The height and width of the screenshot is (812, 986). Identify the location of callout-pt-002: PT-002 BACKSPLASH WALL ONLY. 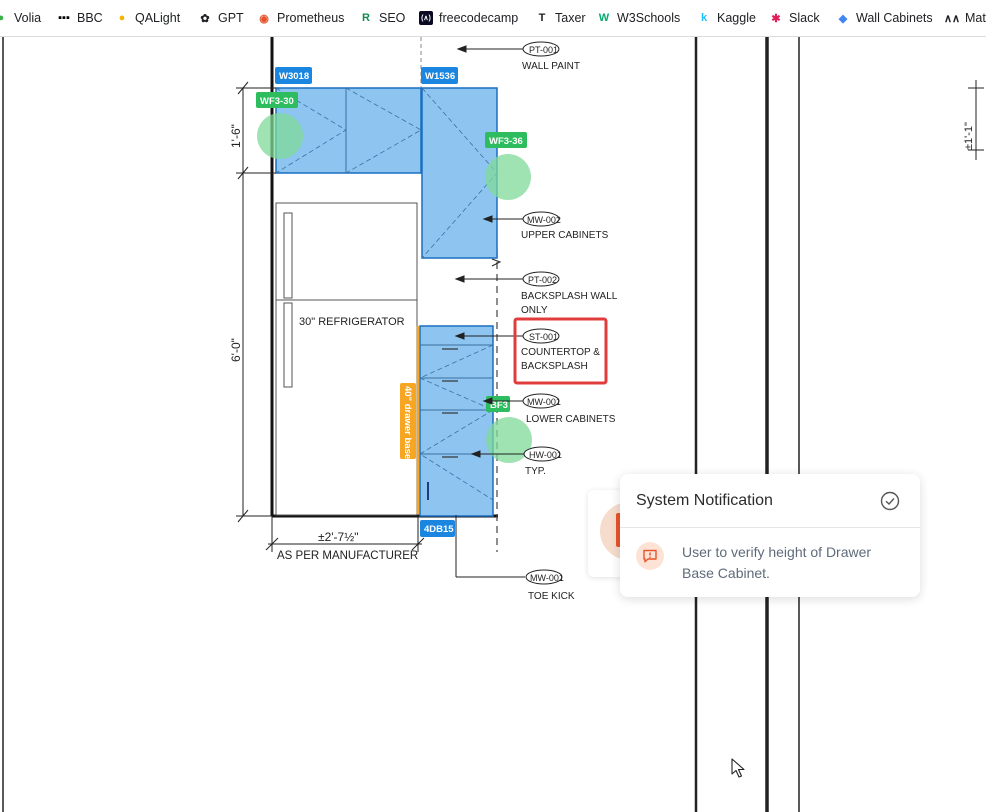
(569, 293).